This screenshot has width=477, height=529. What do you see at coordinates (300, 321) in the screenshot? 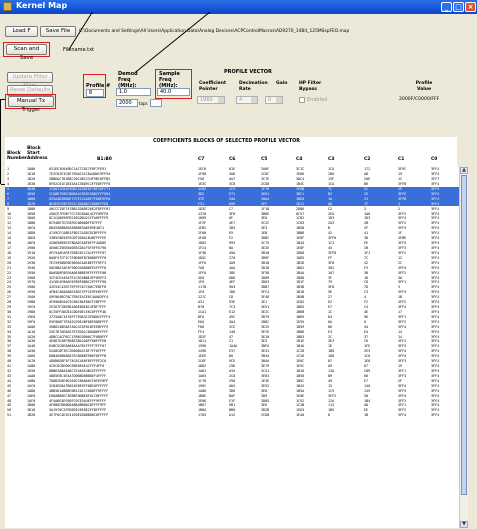
I see `table-cell: 1E95` at bounding box center [300, 321].